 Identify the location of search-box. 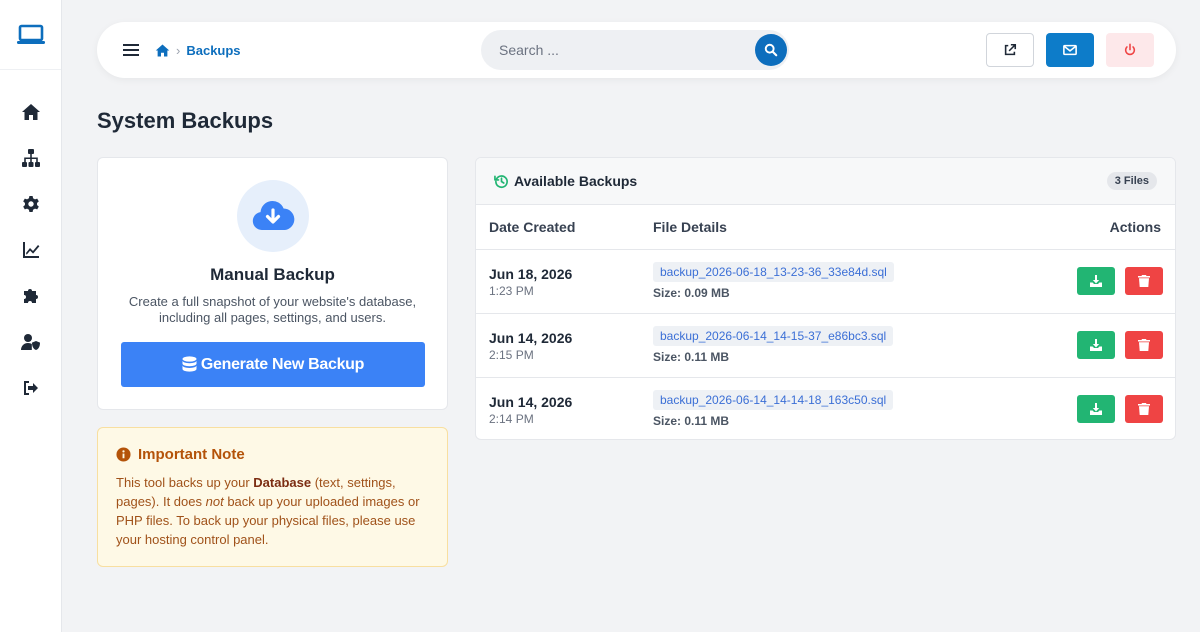
(635, 50).